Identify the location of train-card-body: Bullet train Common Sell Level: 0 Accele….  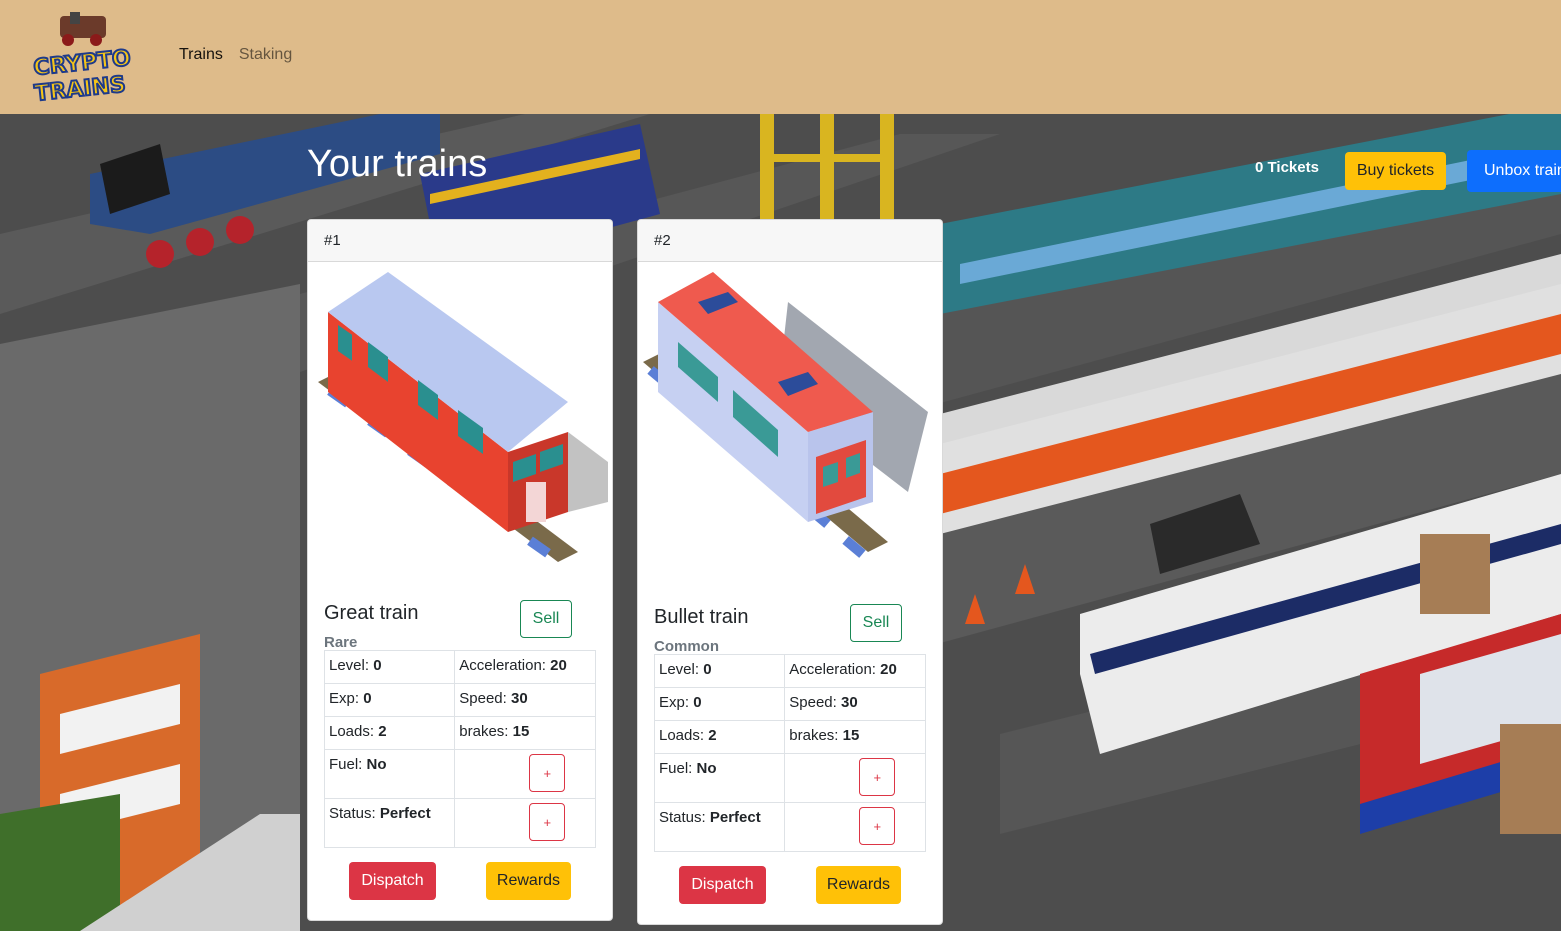
(790, 758).